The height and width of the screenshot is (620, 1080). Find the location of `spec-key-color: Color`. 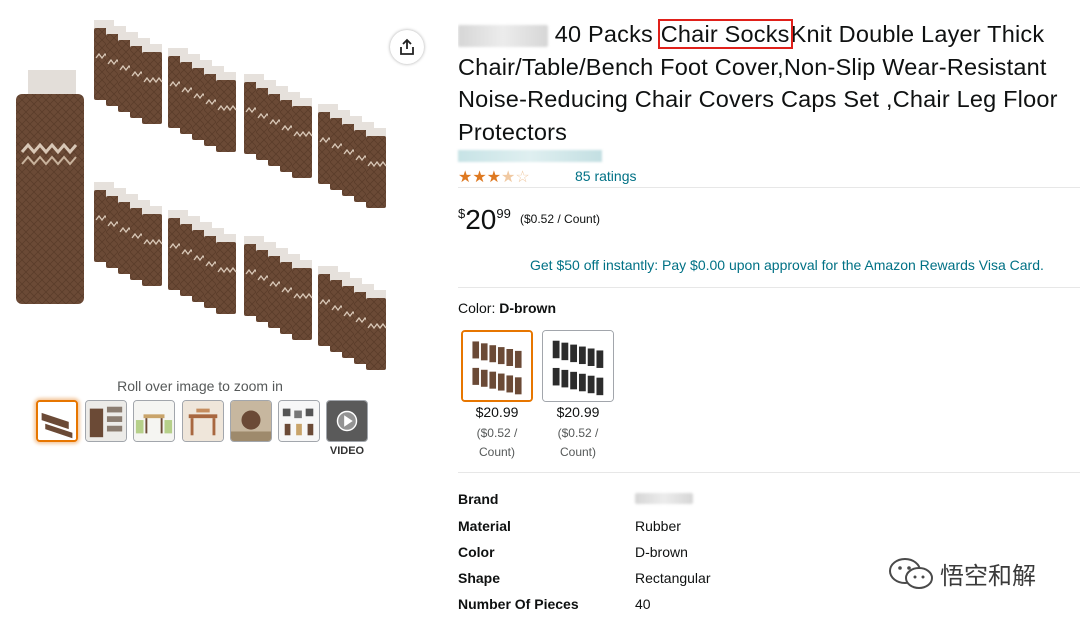

spec-key-color: Color is located at coordinates (476, 552).